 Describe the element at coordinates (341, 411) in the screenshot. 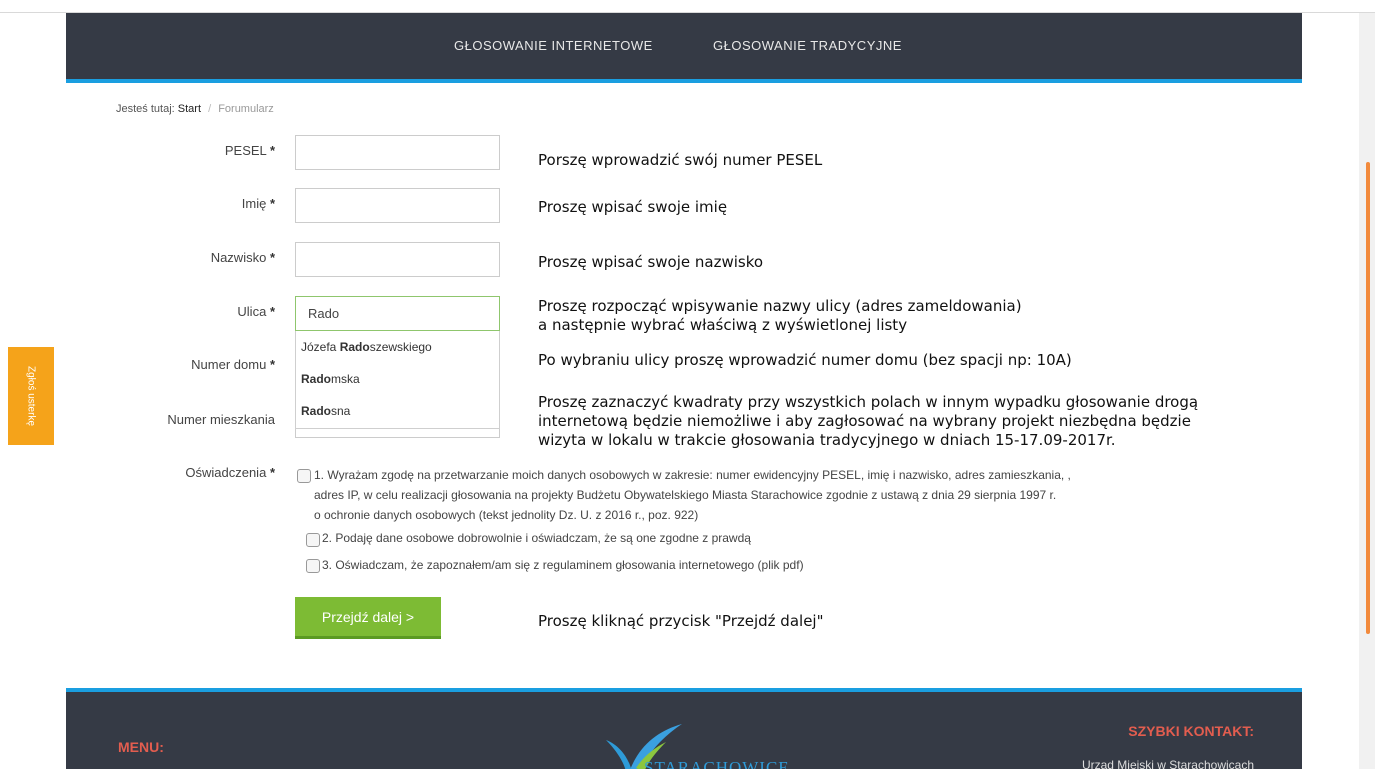

I see `option-suffix: sna` at that location.